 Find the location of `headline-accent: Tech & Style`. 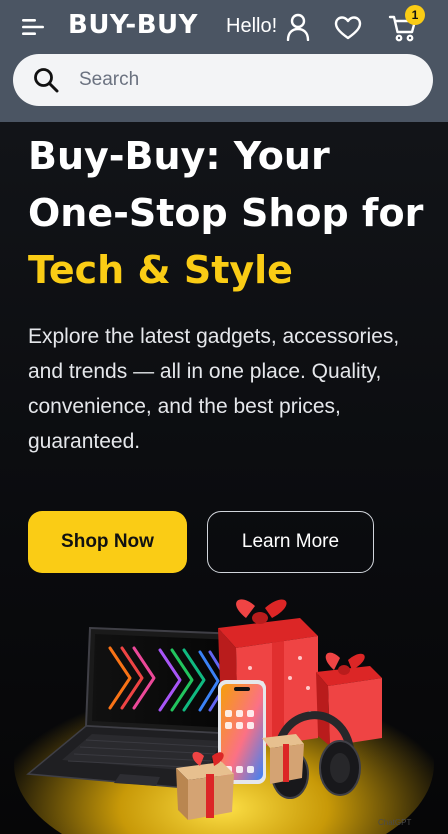

headline-accent: Tech & Style is located at coordinates (160, 270).